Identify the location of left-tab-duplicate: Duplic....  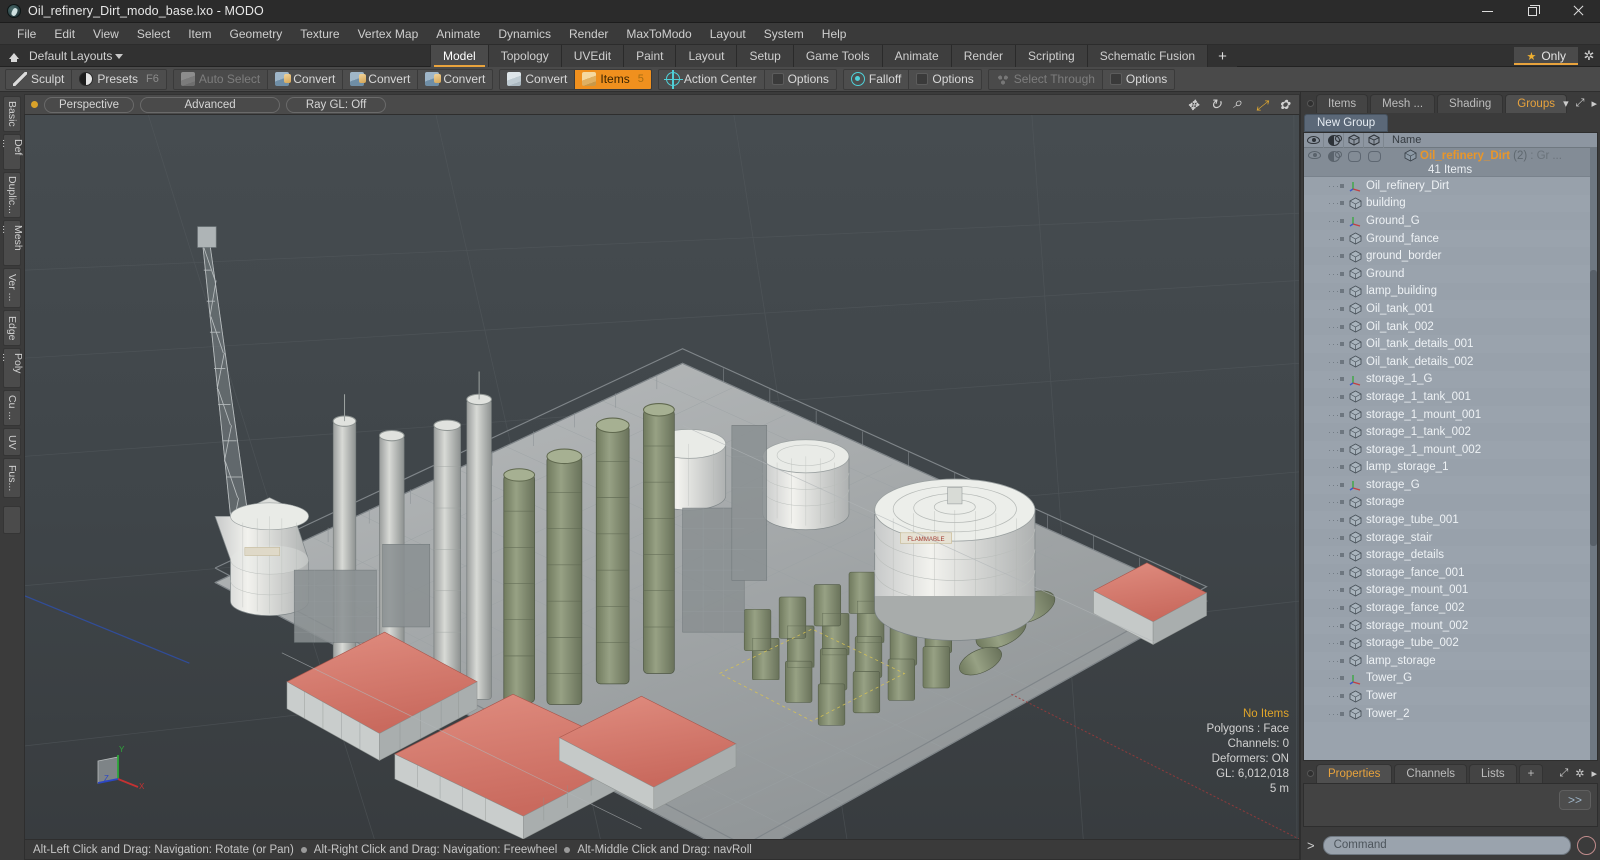
(12, 195).